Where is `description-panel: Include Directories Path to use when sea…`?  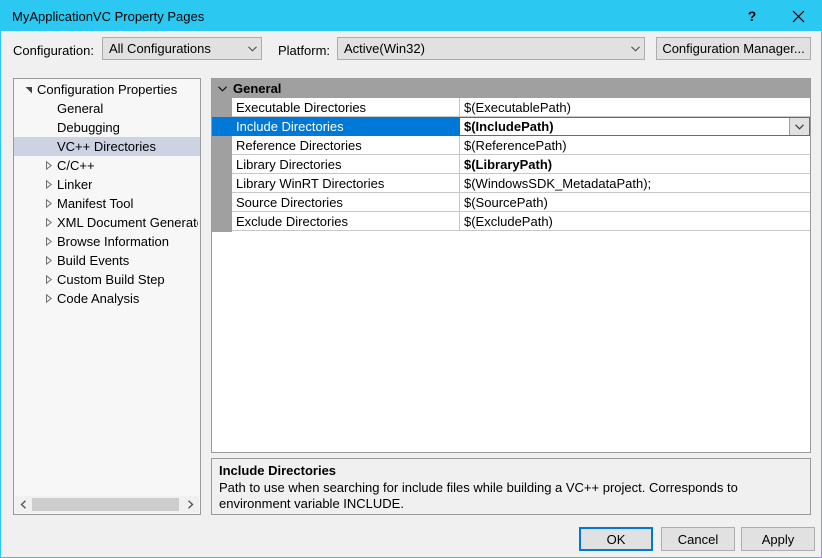 description-panel: Include Directories Path to use when sea… is located at coordinates (511, 486).